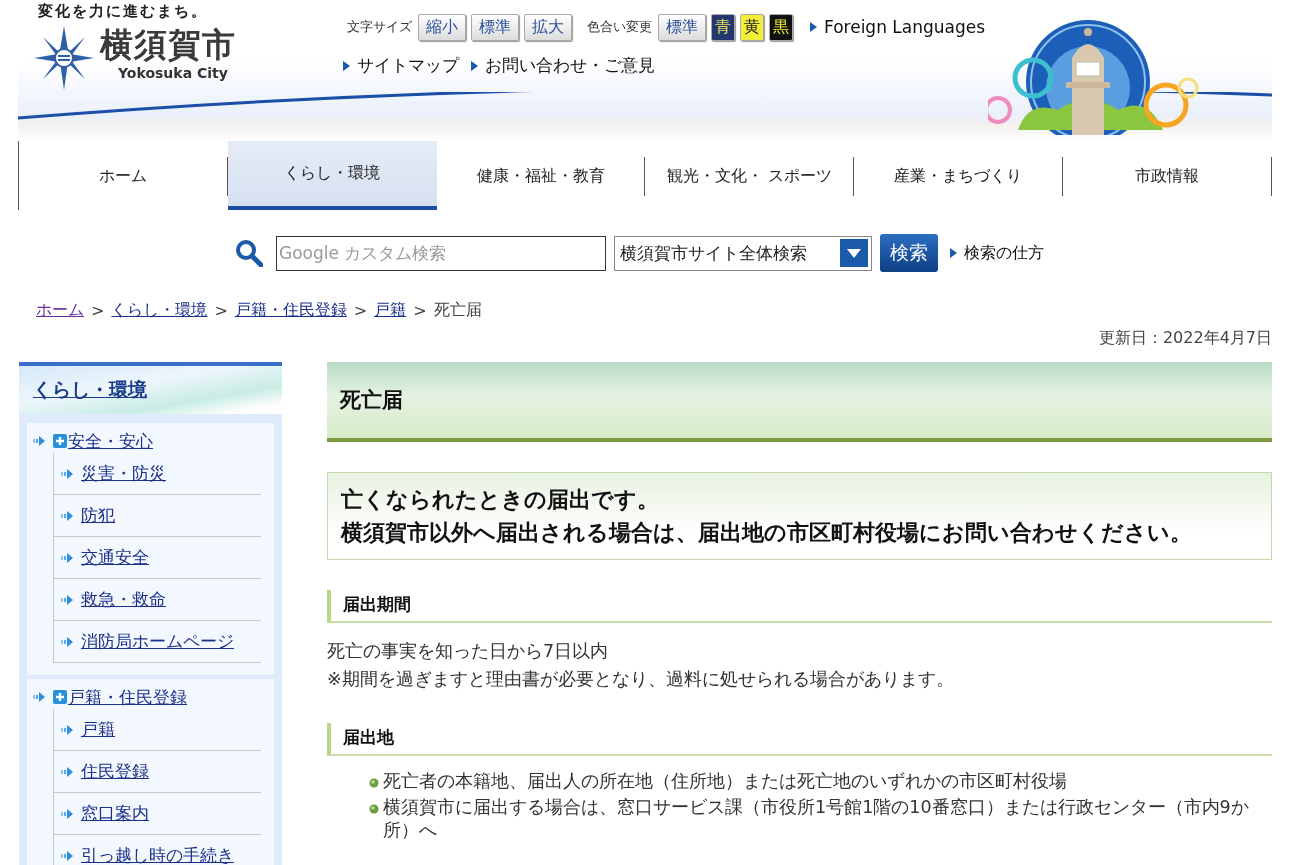 Image resolution: width=1298 pixels, height=865 pixels. Describe the element at coordinates (905, 27) in the screenshot. I see `language-link: Foreign Languages` at that location.